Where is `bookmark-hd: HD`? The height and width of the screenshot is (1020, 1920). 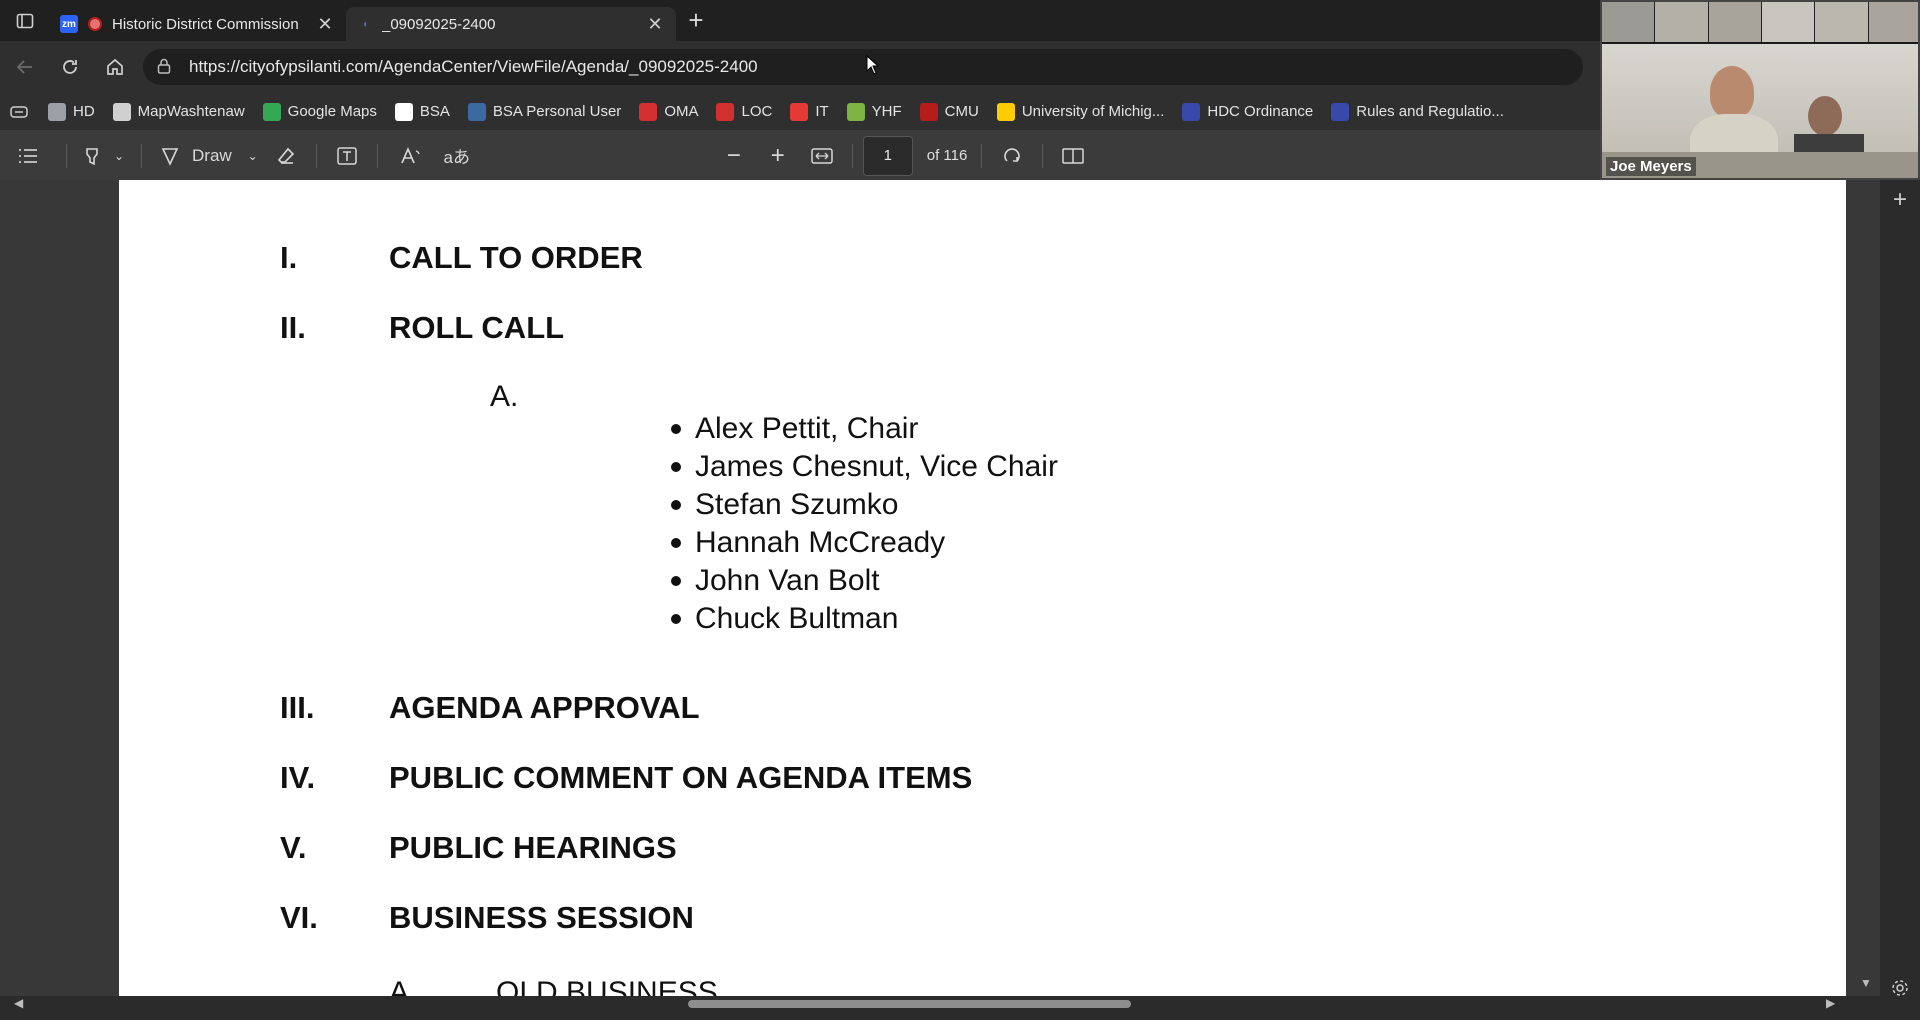
bookmark-hd: HD is located at coordinates (71, 111).